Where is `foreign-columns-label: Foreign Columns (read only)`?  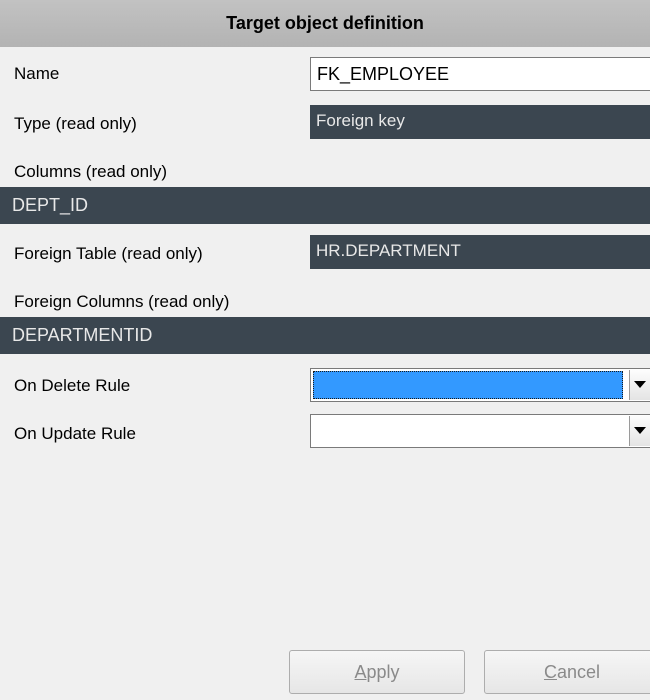 foreign-columns-label: Foreign Columns (read only) is located at coordinates (122, 301).